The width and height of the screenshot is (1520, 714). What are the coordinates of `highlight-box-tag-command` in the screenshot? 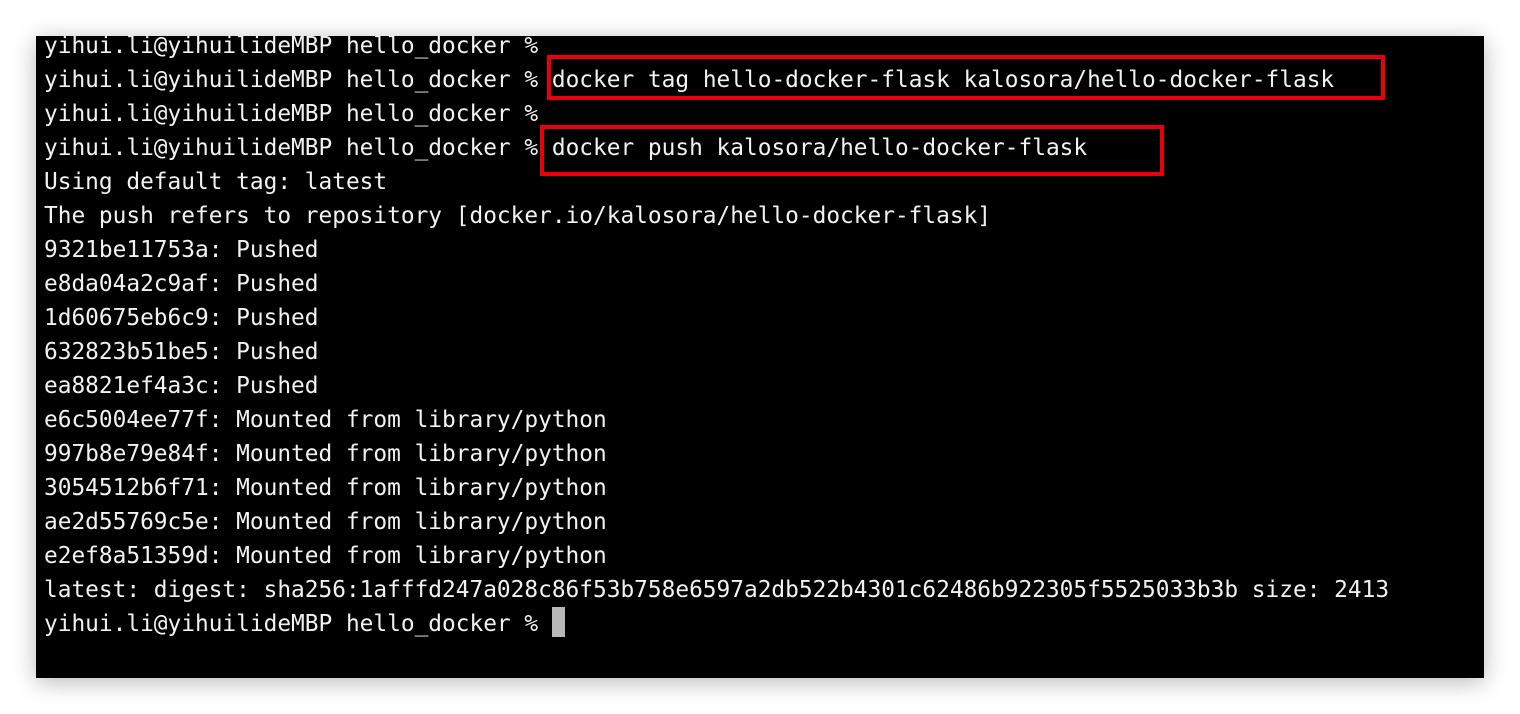 It's located at (966, 77).